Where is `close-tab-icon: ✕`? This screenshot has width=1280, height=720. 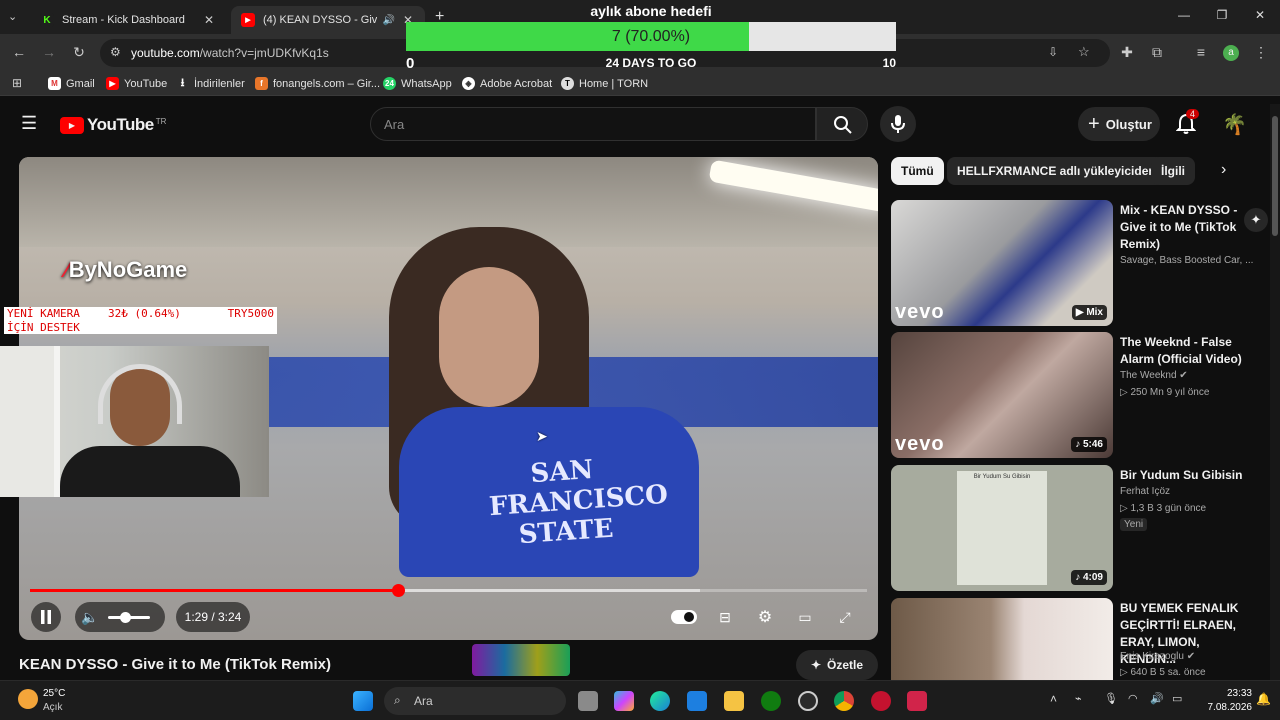 close-tab-icon: ✕ is located at coordinates (209, 20).